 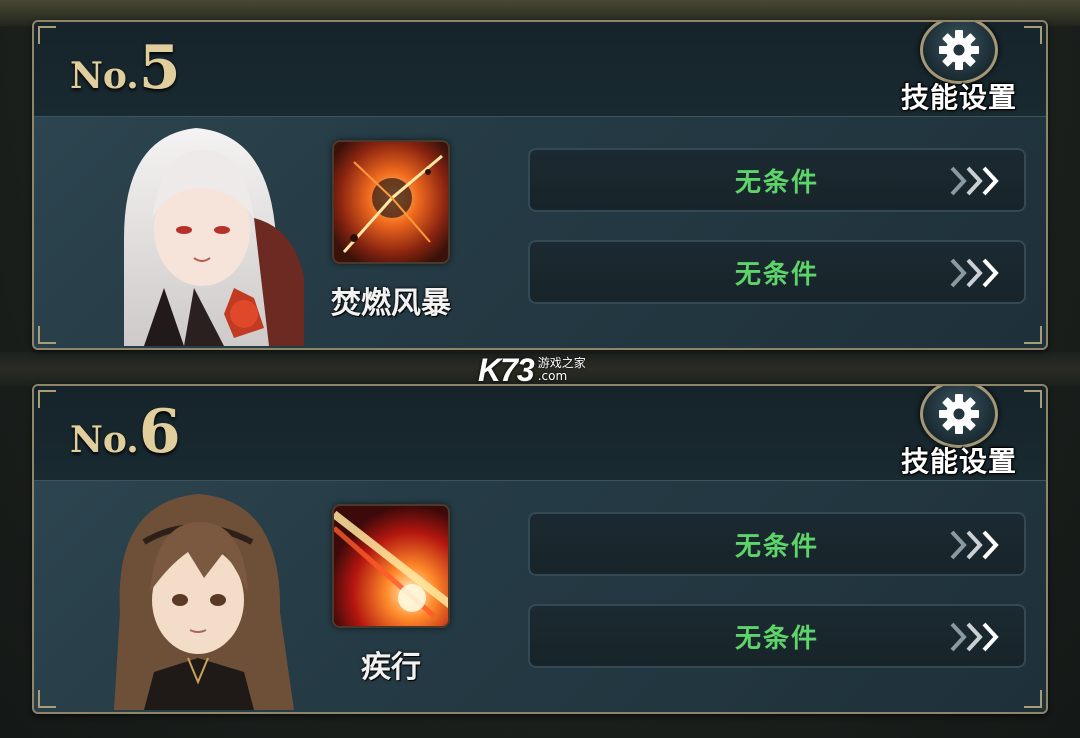 I want to click on number-value: 6, so click(x=159, y=432).